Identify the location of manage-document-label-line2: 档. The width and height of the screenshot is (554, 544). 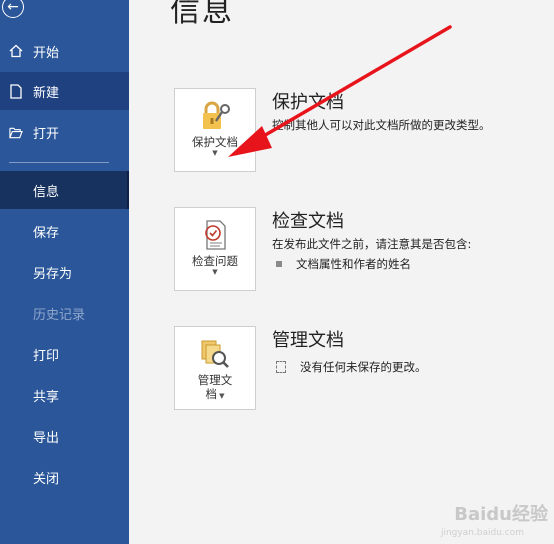
(211, 394).